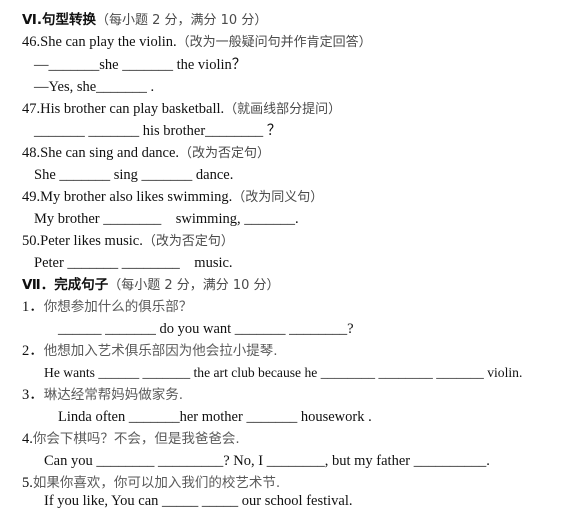  I want to click on question-50-stem: 50.Peter likes music.（改为否定句）, so click(281, 241).